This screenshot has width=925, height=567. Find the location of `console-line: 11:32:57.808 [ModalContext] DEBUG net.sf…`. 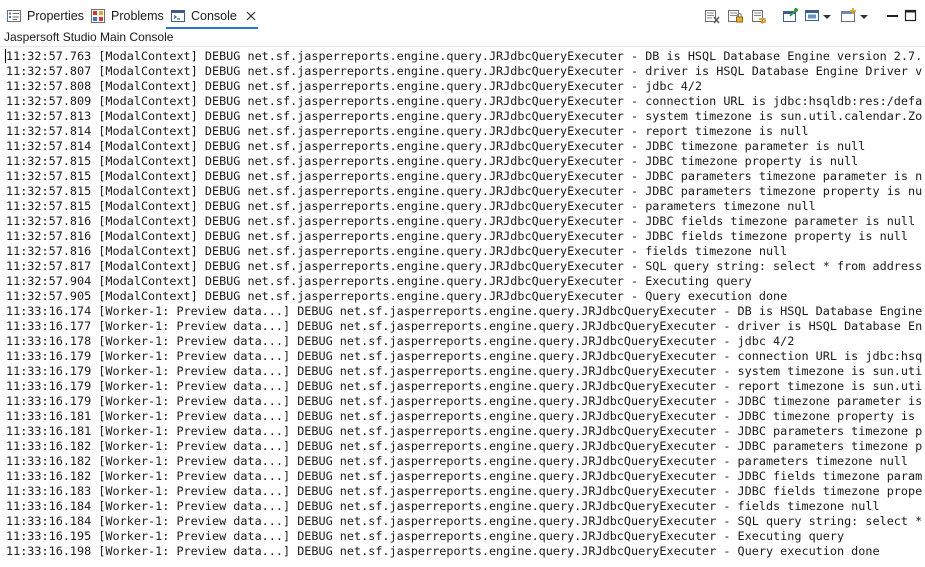

console-line: 11:32:57.808 [ModalContext] DEBUG net.sf… is located at coordinates (354, 86).